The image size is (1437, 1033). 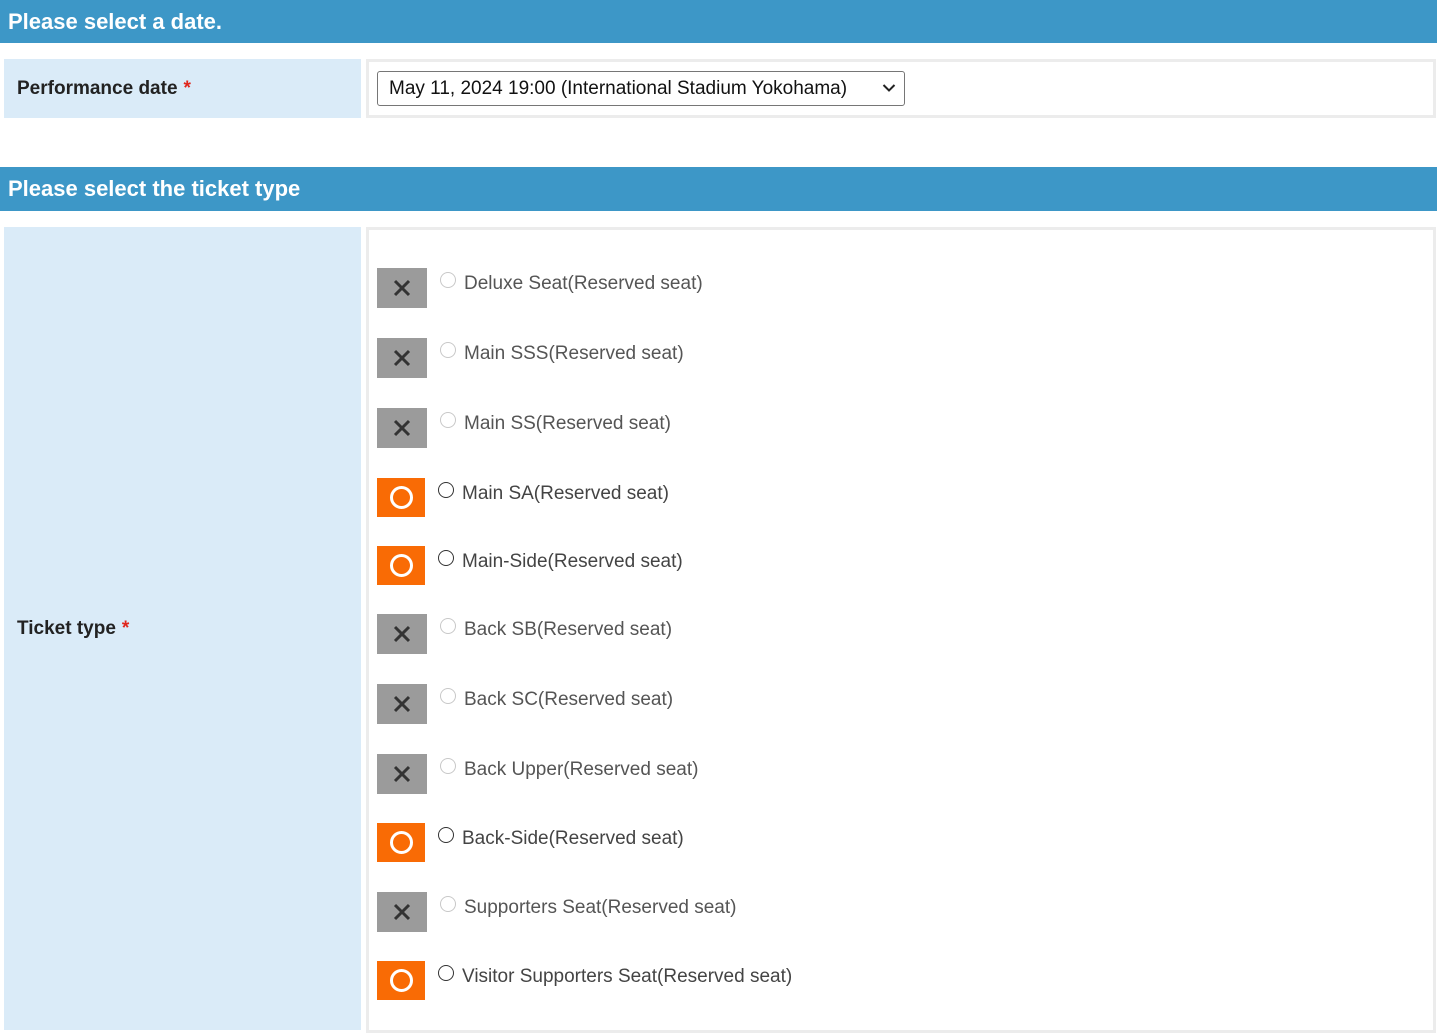 I want to click on ticket-option-row: Deluxe Seat(Reserved seat), so click(x=827, y=288).